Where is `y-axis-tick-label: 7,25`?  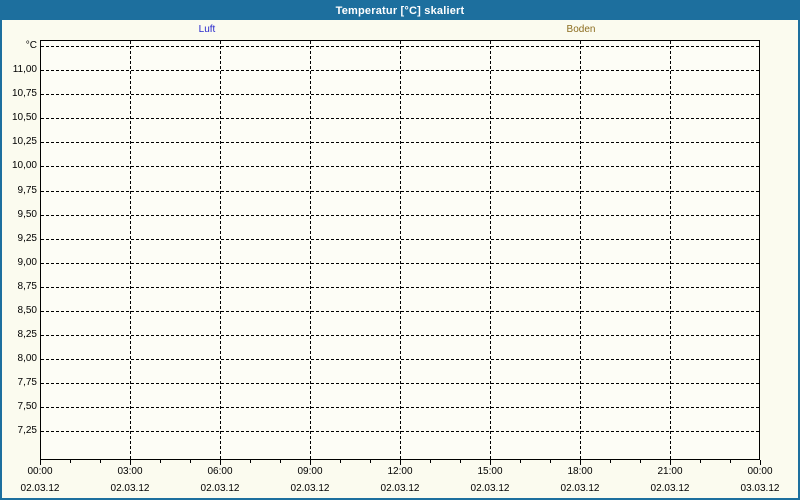 y-axis-tick-label: 7,25 is located at coordinates (27, 431).